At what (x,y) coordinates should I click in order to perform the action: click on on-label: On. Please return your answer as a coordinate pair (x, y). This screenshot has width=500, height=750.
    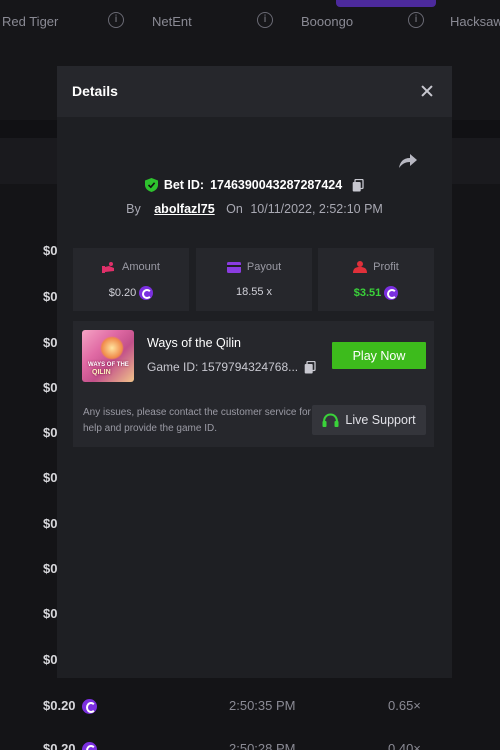
    Looking at the image, I should click on (234, 209).